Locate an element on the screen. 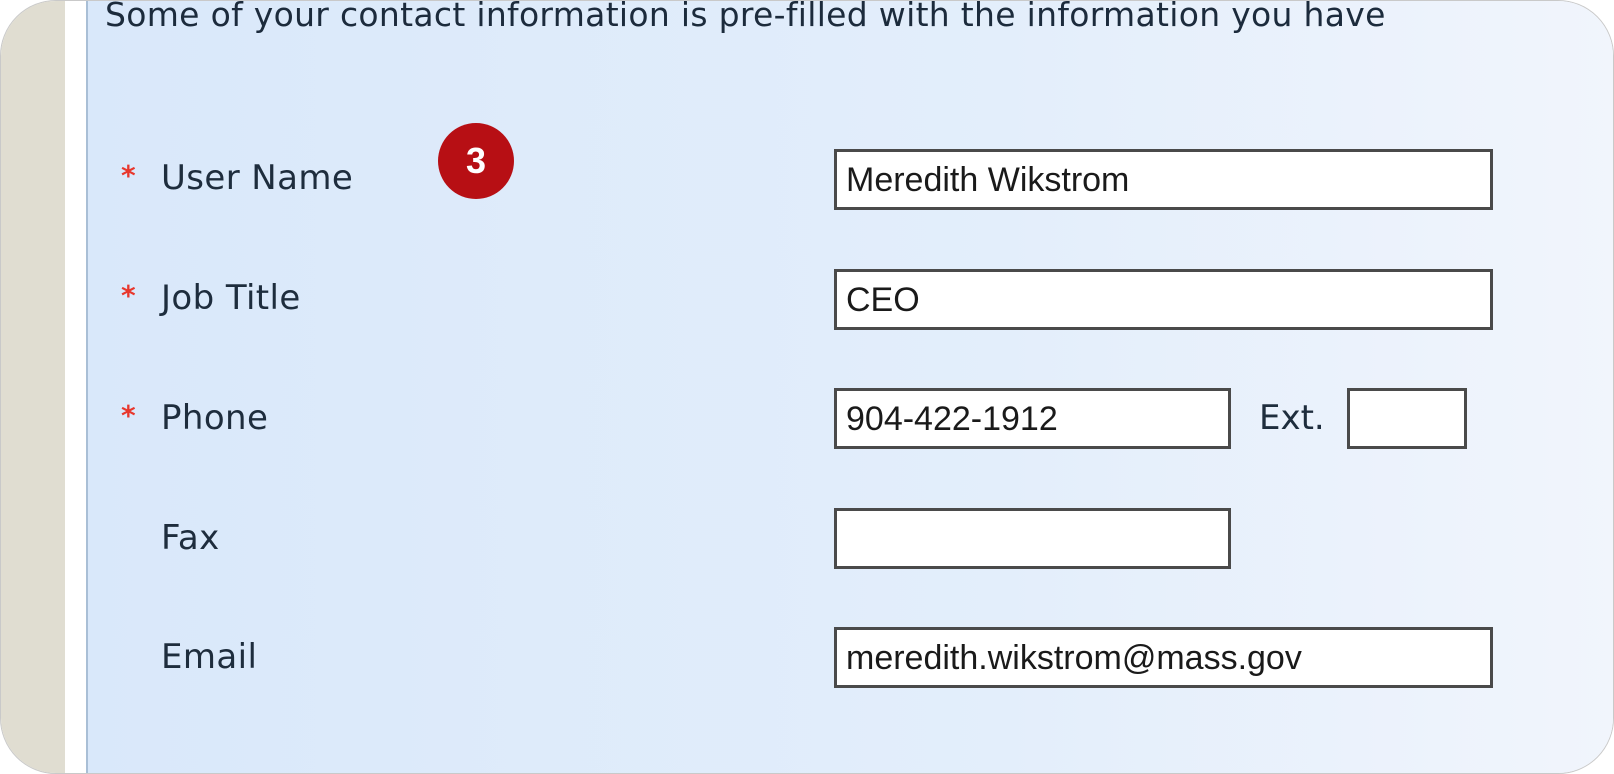 Image resolution: width=1614 pixels, height=774 pixels. fax-input is located at coordinates (1032, 538).